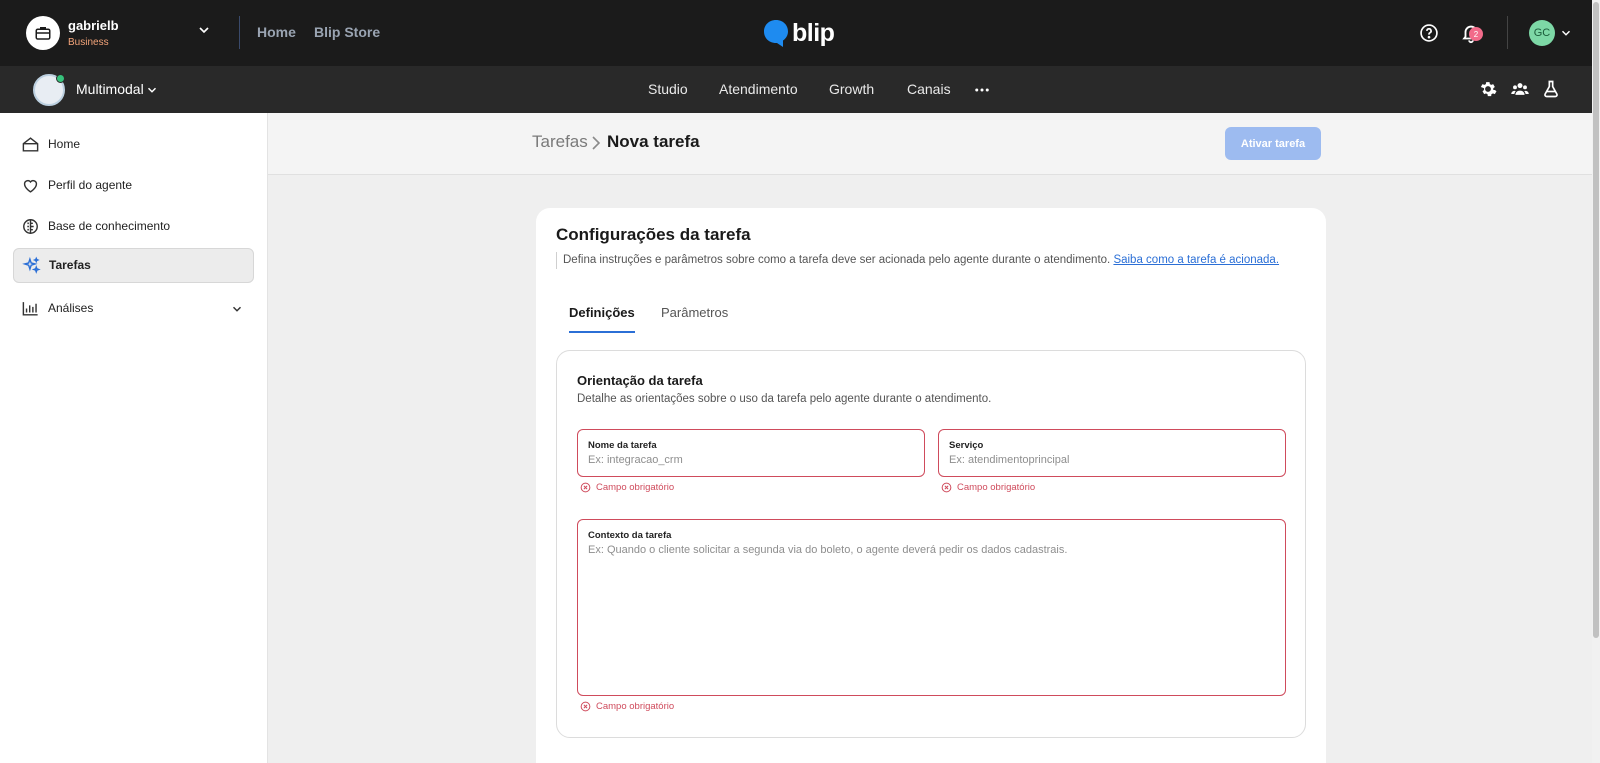 Image resolution: width=1600 pixels, height=763 pixels. Describe the element at coordinates (30, 144) in the screenshot. I see `home-icon` at that location.